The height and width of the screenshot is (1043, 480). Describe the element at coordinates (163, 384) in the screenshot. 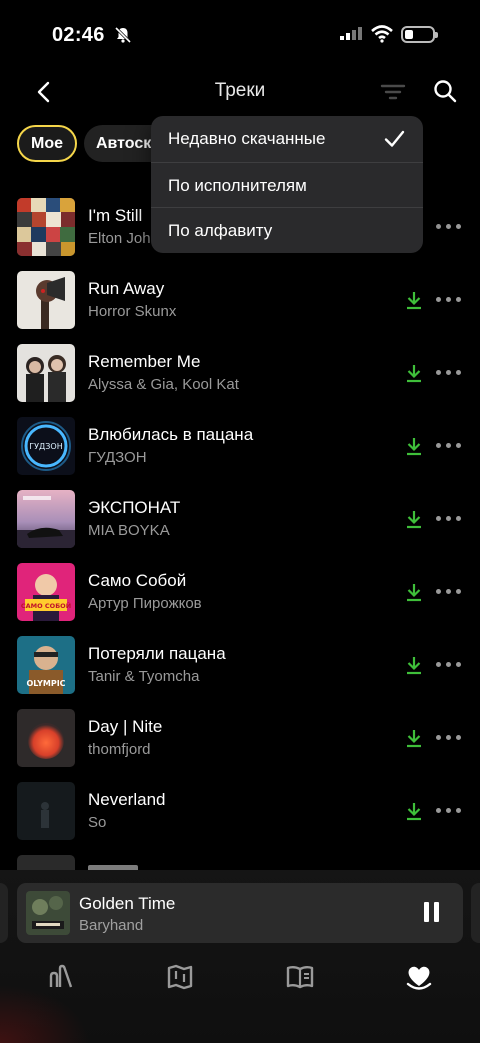

I see `track-artist: Alyssa & Gia, Kool Kat` at that location.